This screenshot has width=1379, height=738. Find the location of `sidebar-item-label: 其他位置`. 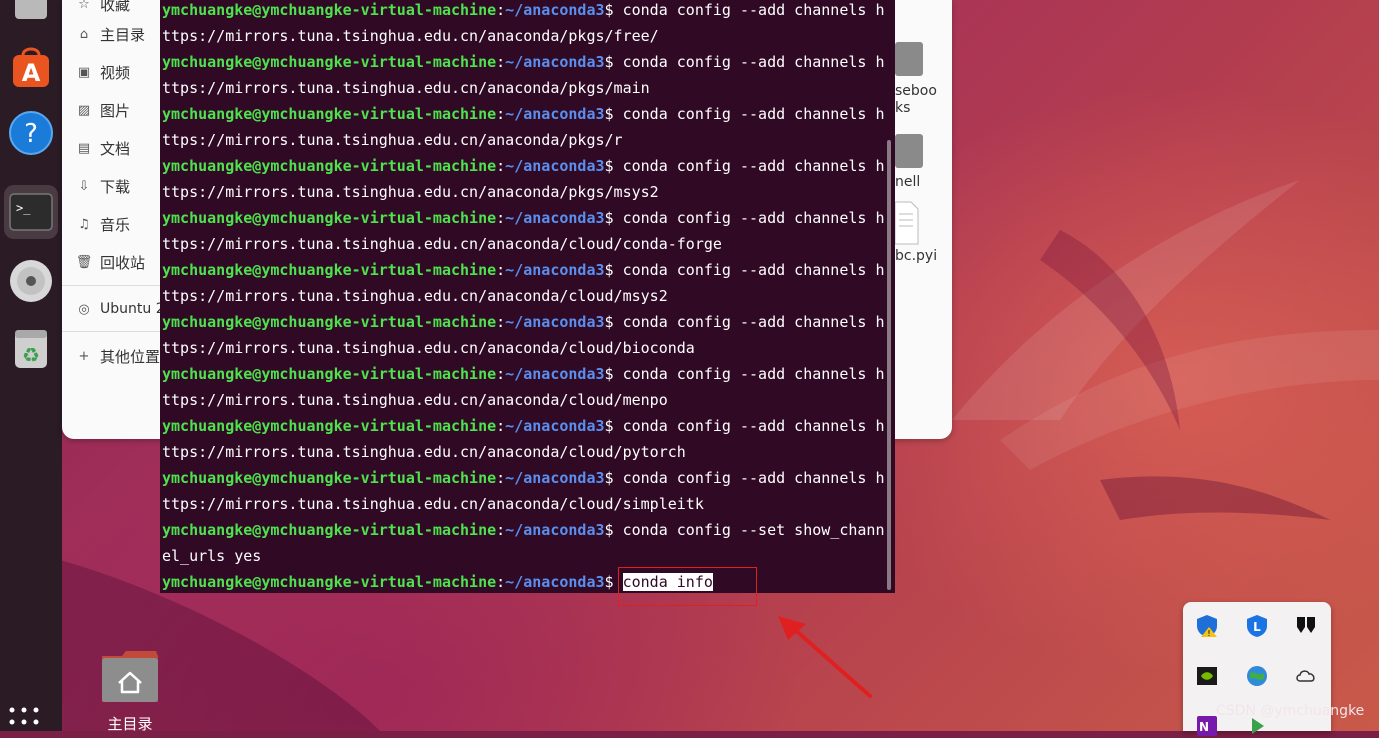

sidebar-item-label: 其他位置 is located at coordinates (130, 356).